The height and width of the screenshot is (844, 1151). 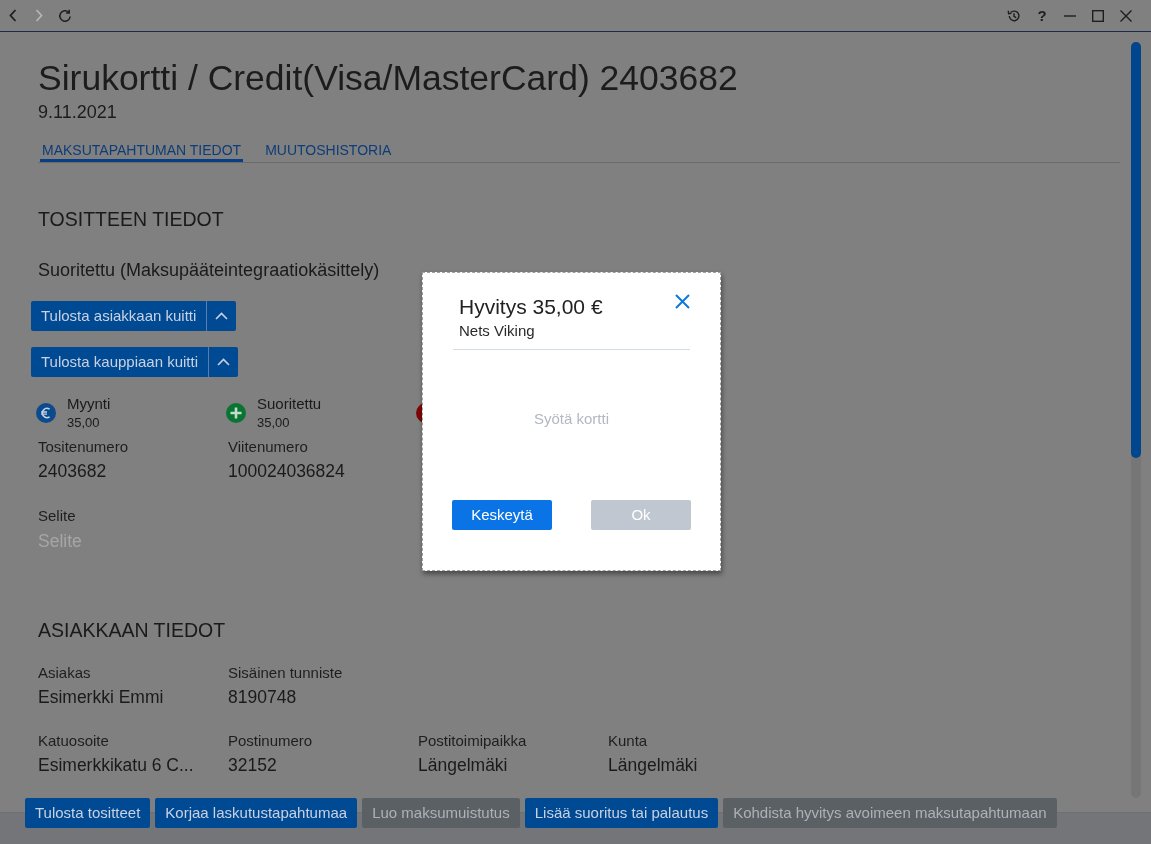 What do you see at coordinates (57, 516) in the screenshot?
I see `field-label: Selite` at bounding box center [57, 516].